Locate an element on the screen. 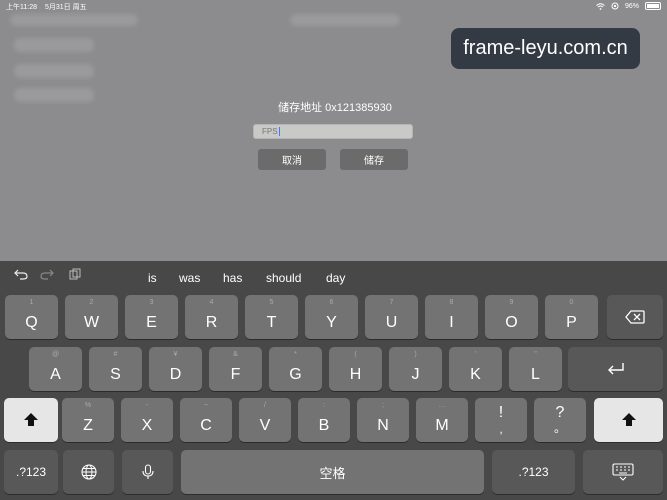  key-secondary-char: & is located at coordinates (235, 354).